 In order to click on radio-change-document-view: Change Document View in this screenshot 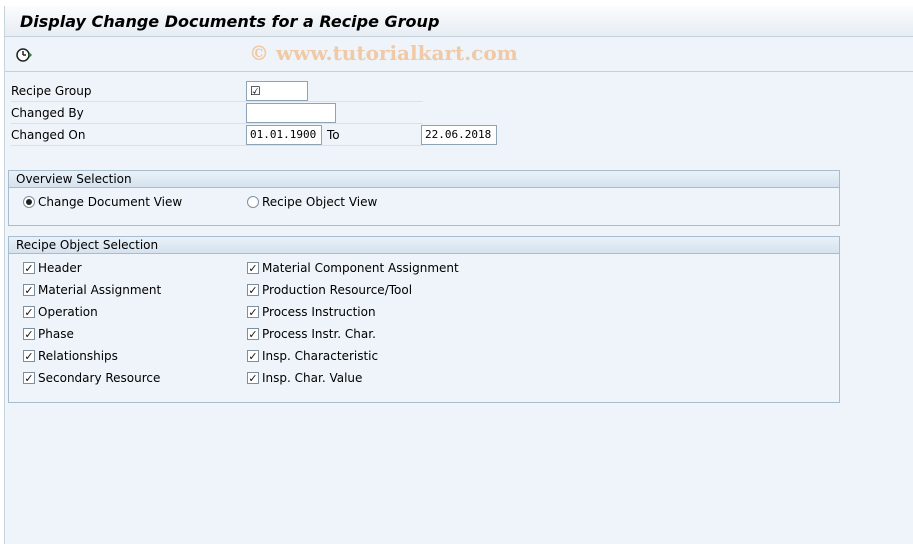, I will do `click(102, 202)`.